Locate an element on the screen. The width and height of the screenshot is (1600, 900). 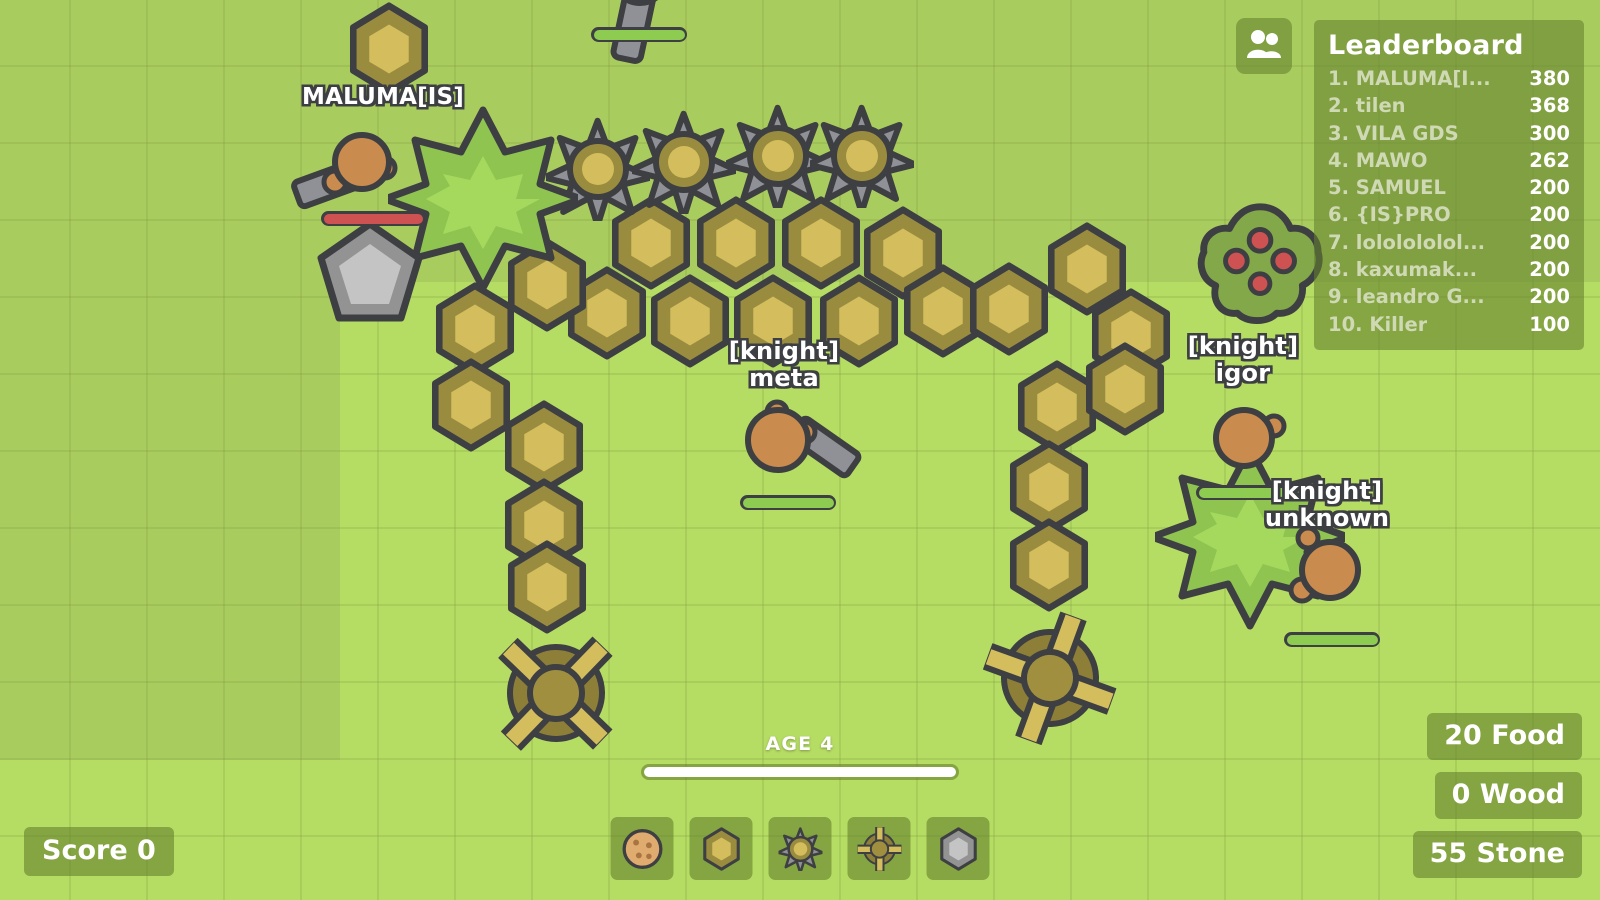
leaderboard-row-name: 2. tilen is located at coordinates (1367, 106).